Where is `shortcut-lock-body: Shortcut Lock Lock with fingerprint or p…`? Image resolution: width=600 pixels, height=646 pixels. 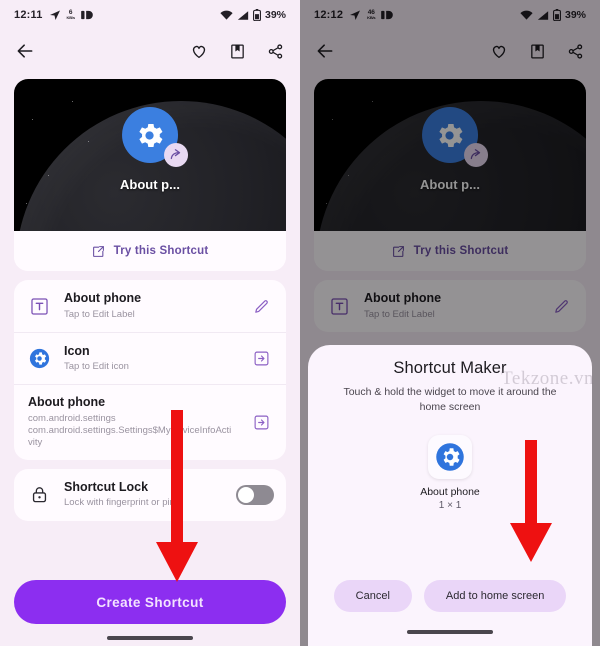 shortcut-lock-body: Shortcut Lock Lock with fingerprint or p… is located at coordinates (144, 495).